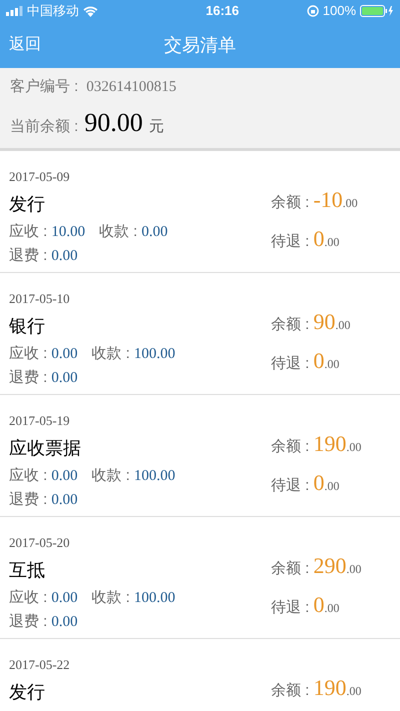 This screenshot has height=711, width=400. What do you see at coordinates (339, 11) in the screenshot?
I see `battery-percent: 100%` at bounding box center [339, 11].